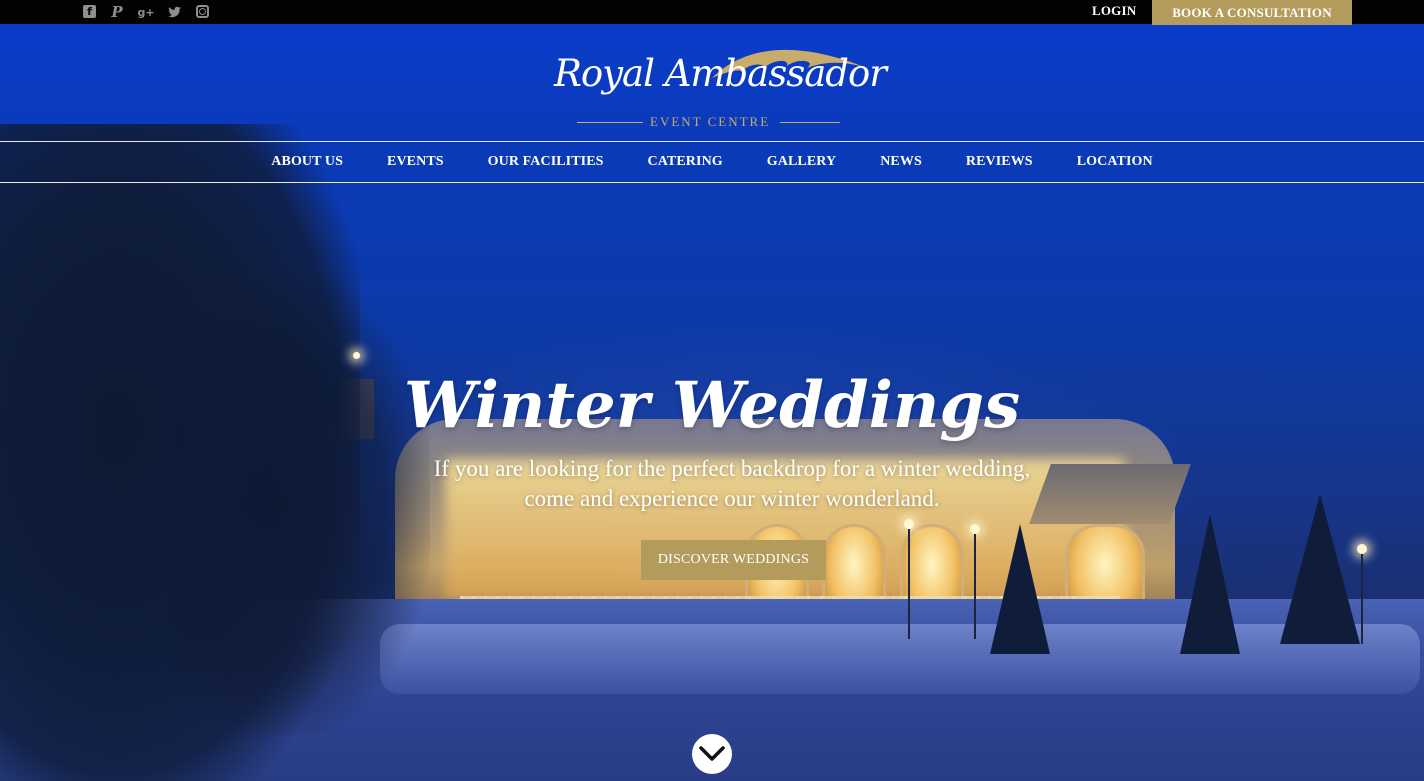  I want to click on top-bar: f P g+ LOGIN BOOK A CONSULTATION, so click(712, 12).